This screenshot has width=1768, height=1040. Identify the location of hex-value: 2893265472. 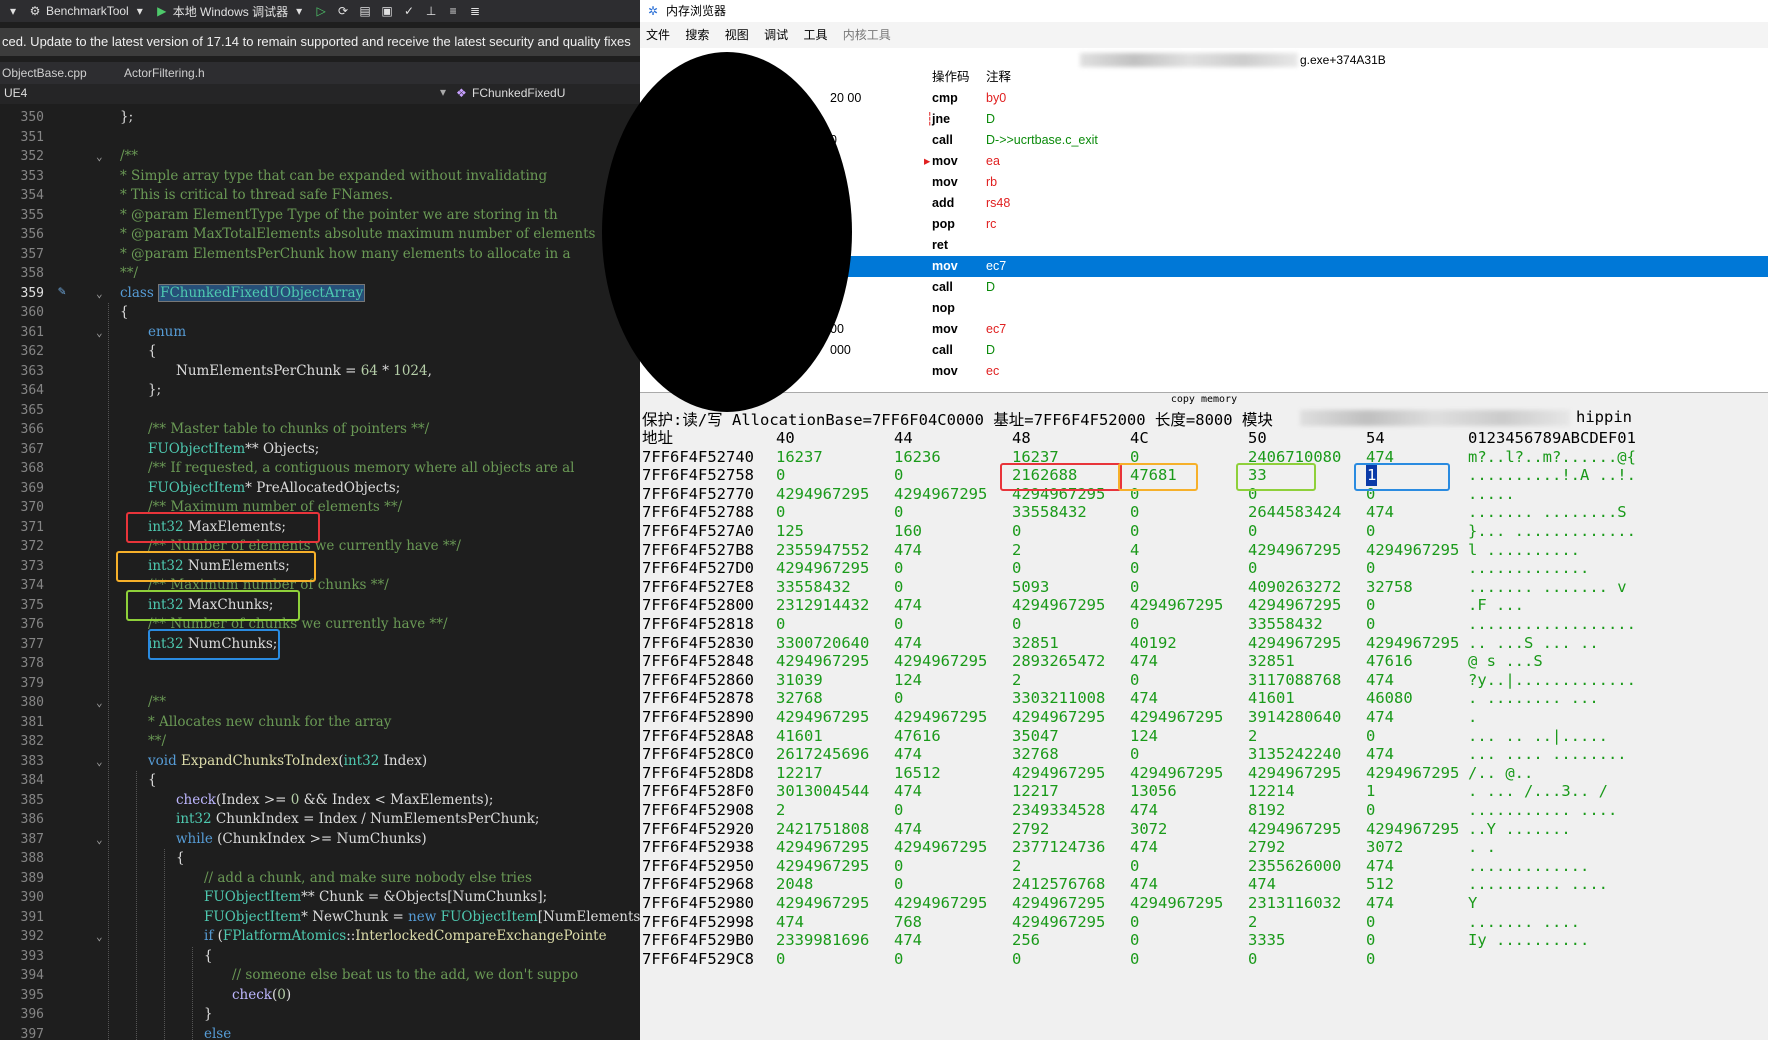
(1058, 661).